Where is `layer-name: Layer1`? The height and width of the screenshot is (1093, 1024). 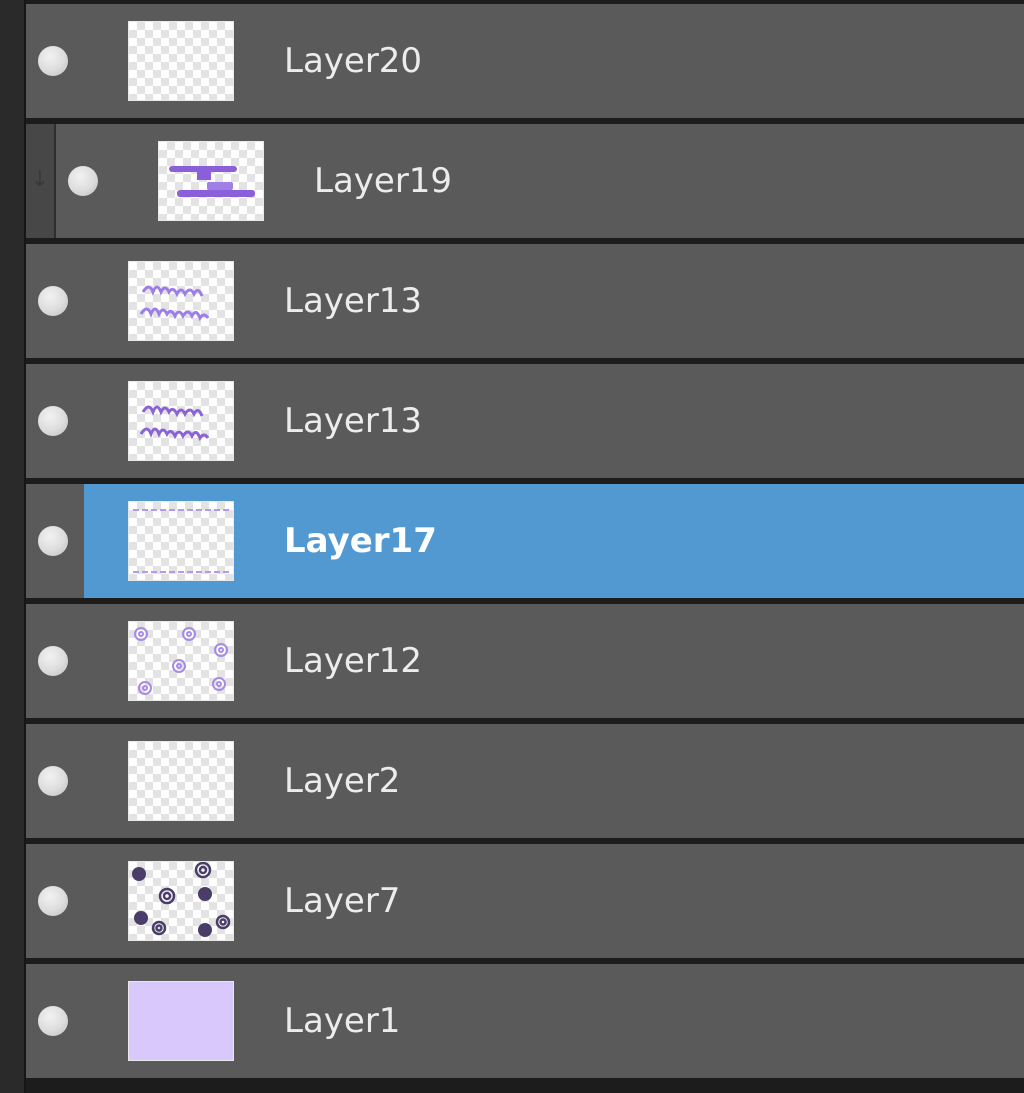
layer-name: Layer1 is located at coordinates (342, 1021).